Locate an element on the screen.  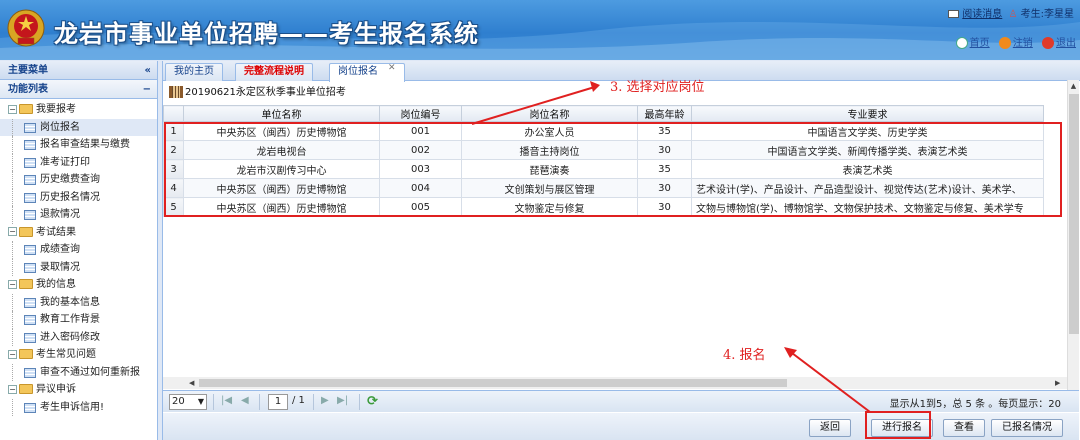
scroll-right-icon: ▶ is located at coordinates (1057, 383).